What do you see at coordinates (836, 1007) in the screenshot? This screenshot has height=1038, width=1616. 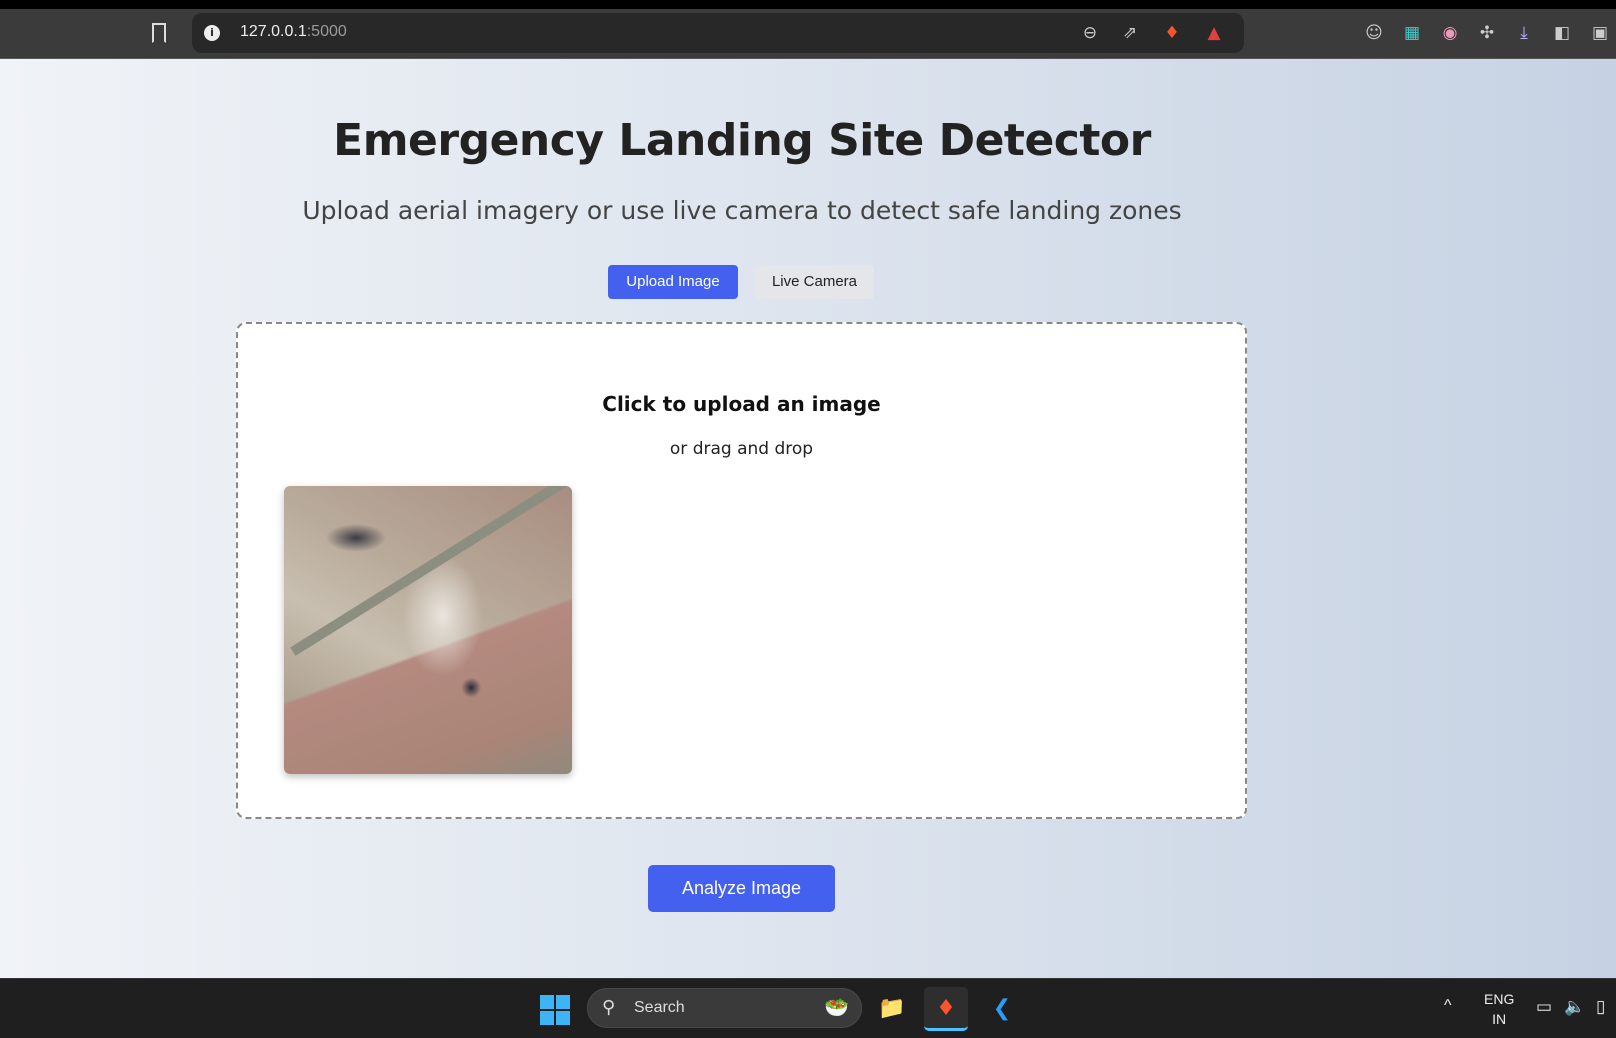 I see `search-highlight-icon: 🥗` at bounding box center [836, 1007].